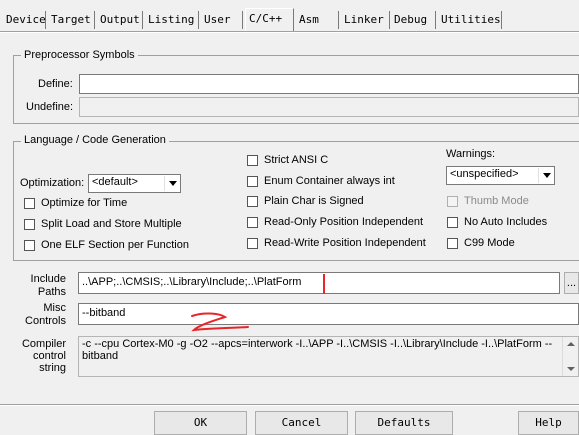 The width and height of the screenshot is (579, 435). I want to click on split-load-store-checkbox, so click(29, 224).